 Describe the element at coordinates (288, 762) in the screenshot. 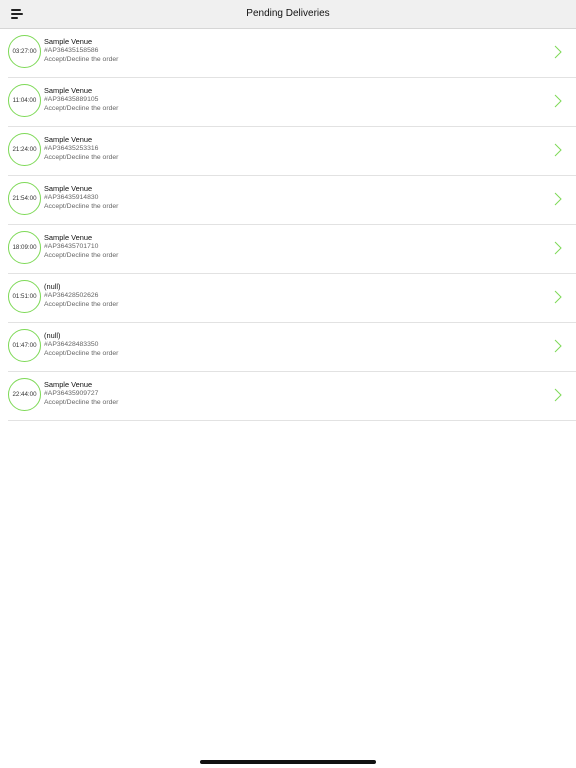

I see `home-indicator` at that location.